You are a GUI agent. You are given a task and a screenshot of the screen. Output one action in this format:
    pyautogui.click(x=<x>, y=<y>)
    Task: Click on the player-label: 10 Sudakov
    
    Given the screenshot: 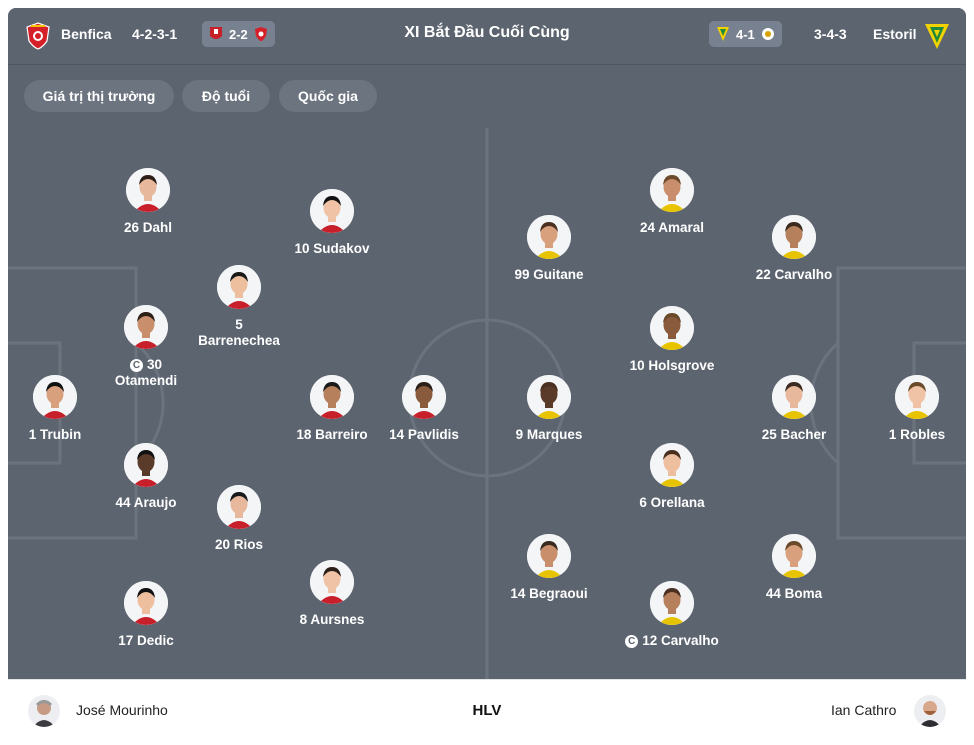 What is the action you would take?
    pyautogui.click(x=332, y=248)
    